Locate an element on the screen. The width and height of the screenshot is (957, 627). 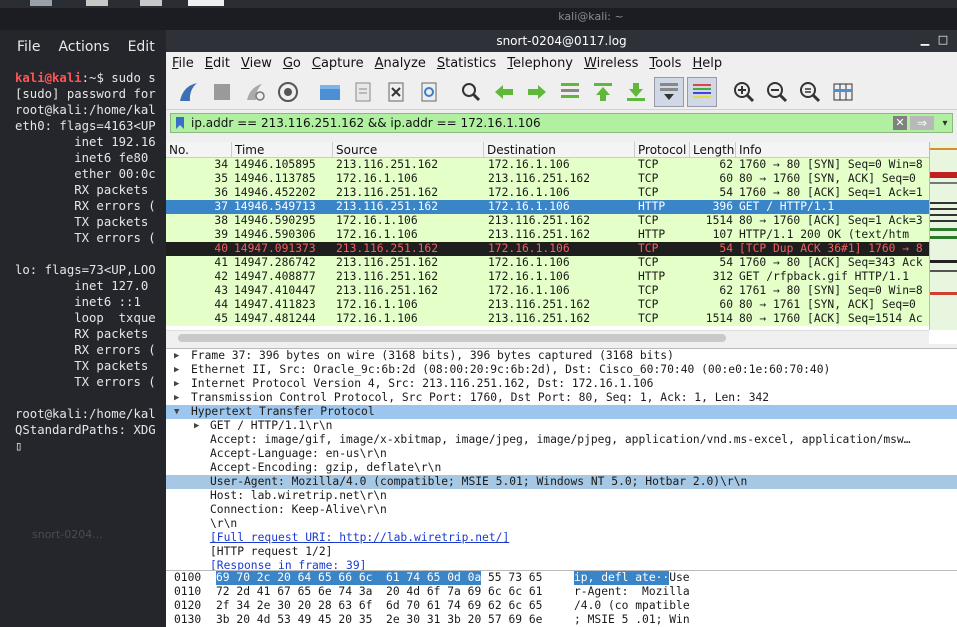
minimize-icon: ▁ is located at coordinates (925, 40).